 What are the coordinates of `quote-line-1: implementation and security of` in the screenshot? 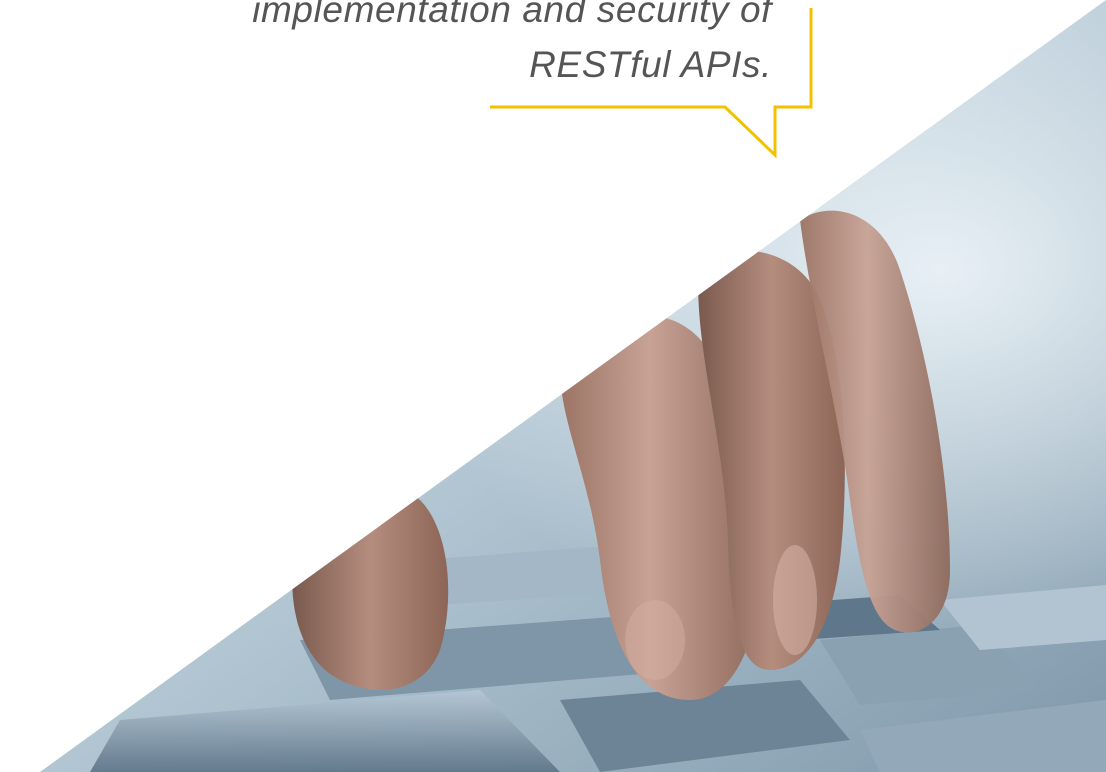 It's located at (512, 15).